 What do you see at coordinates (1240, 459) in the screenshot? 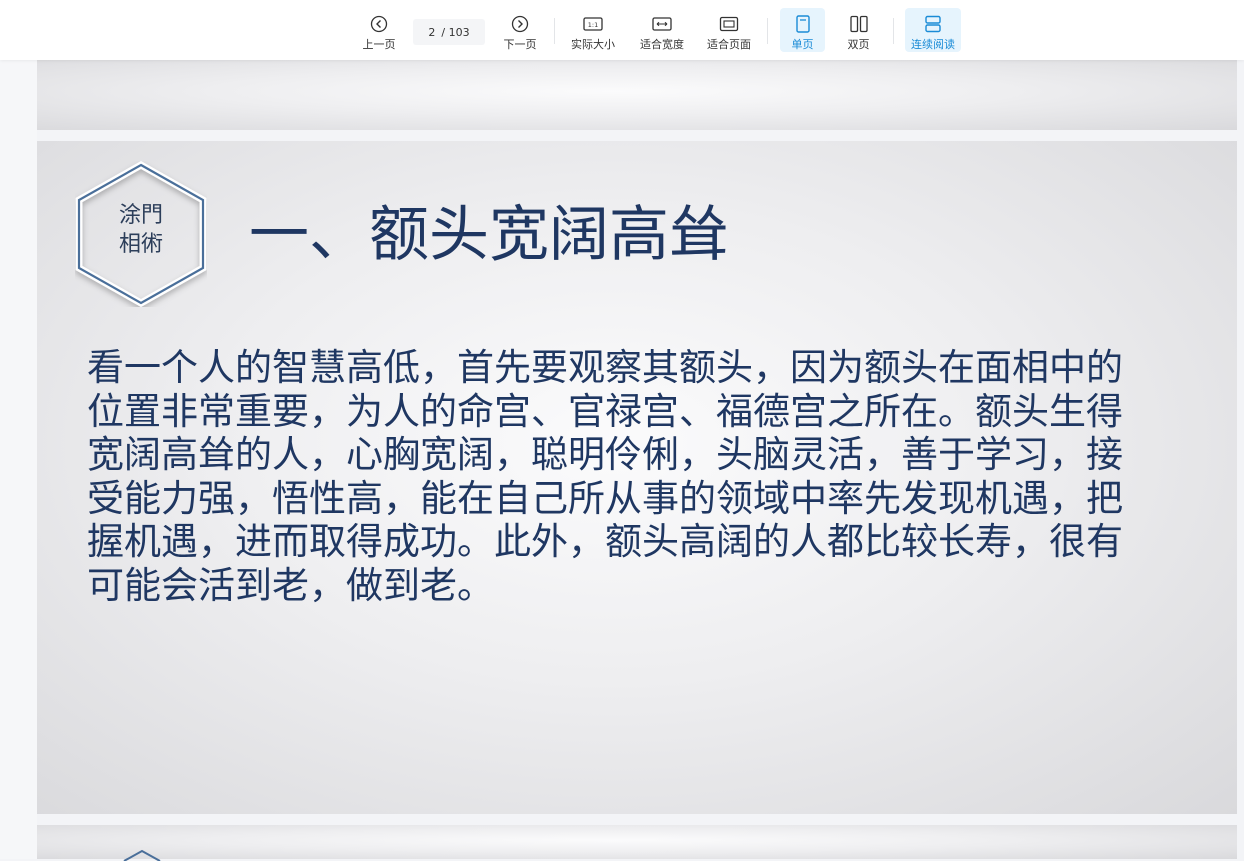
I see `scrollbar-track` at bounding box center [1240, 459].